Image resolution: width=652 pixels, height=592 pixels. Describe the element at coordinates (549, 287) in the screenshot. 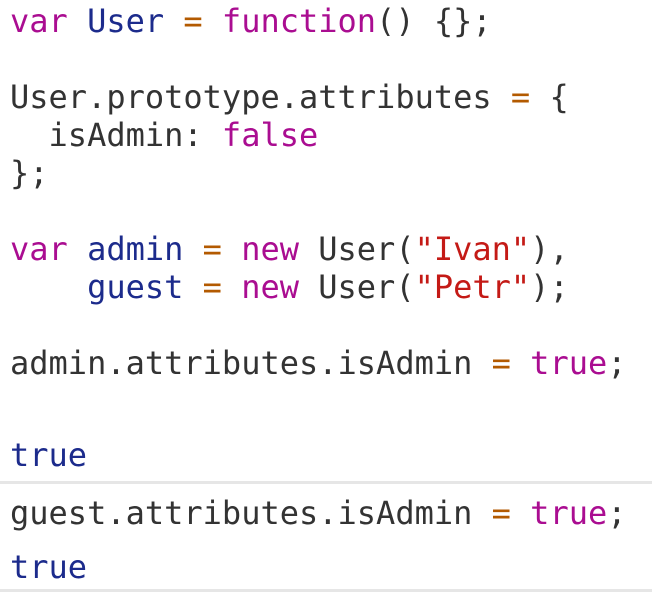

I see `code-token: );` at that location.